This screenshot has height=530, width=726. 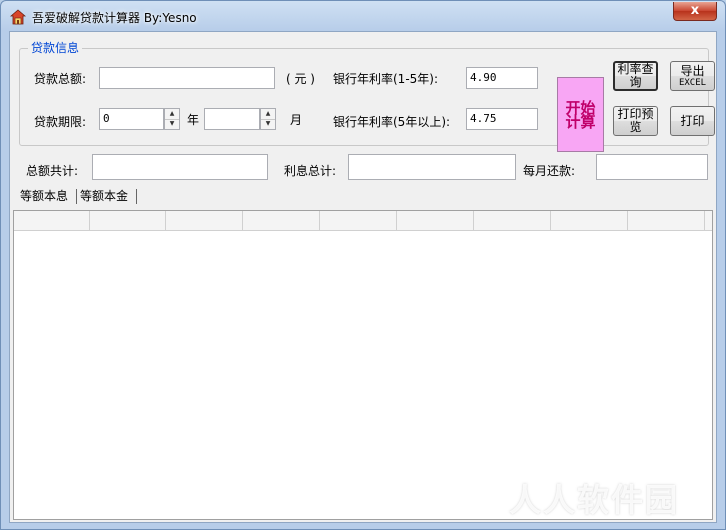 What do you see at coordinates (52, 171) in the screenshot?
I see `total-sum-label: 总额共计:` at bounding box center [52, 171].